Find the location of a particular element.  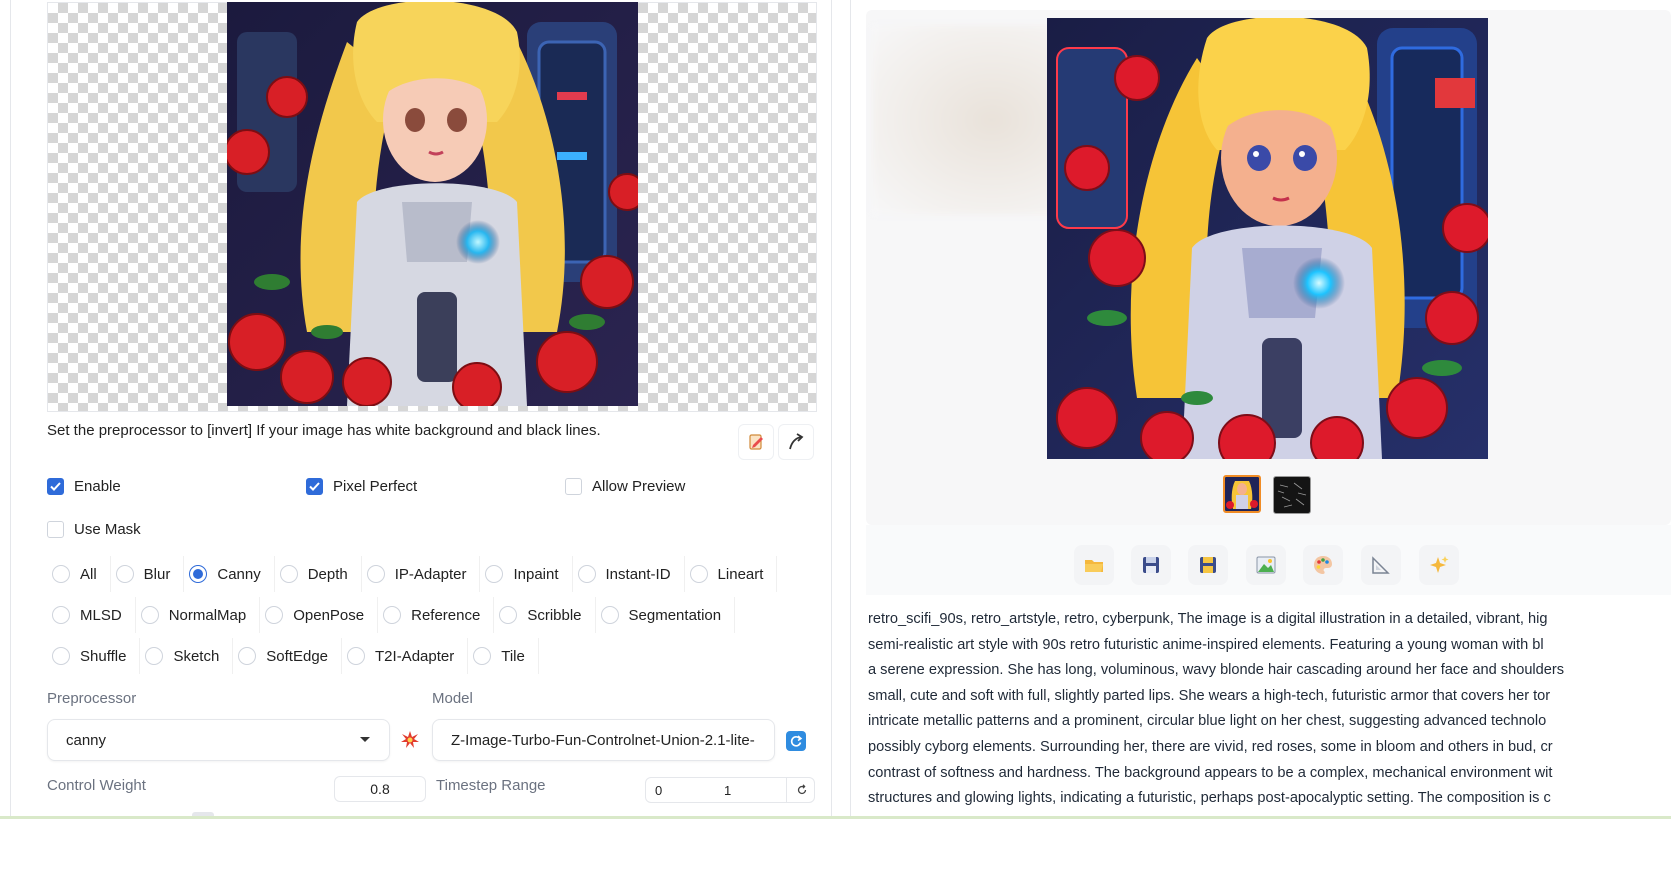

send-to-img2img-button is located at coordinates (1266, 565).